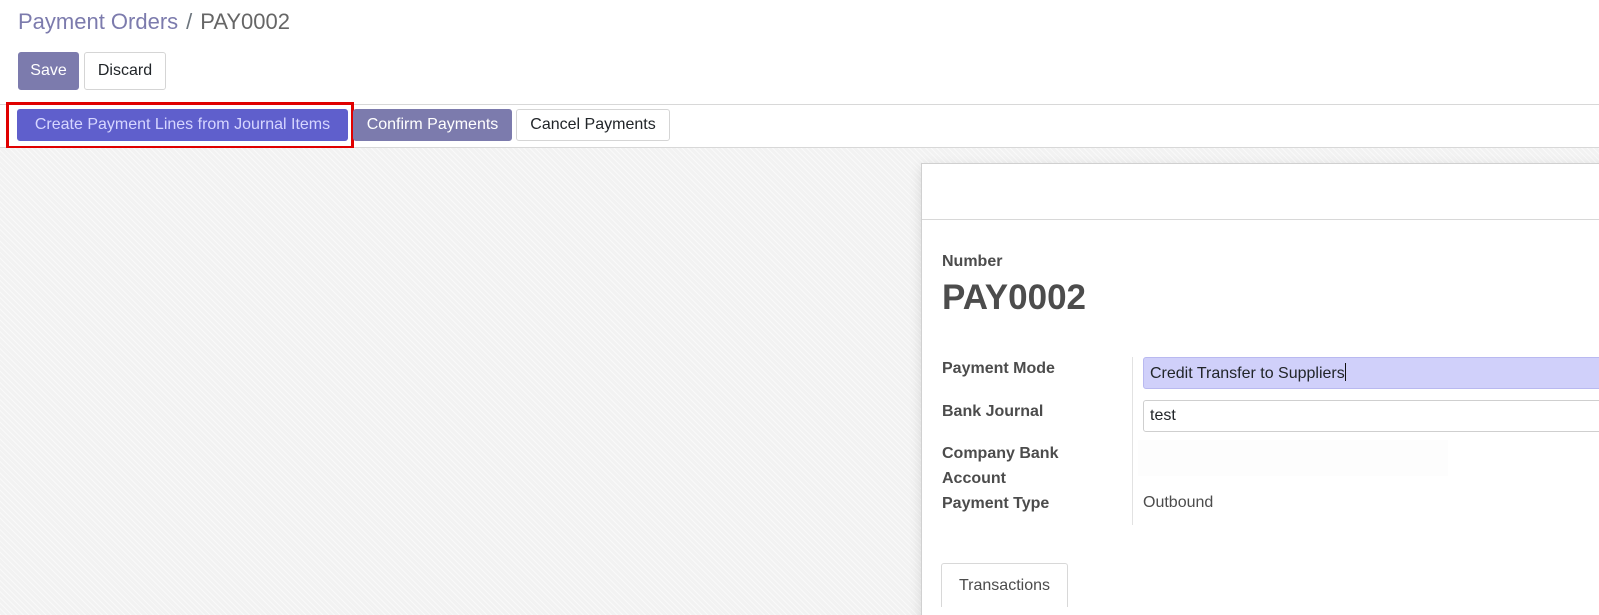 Image resolution: width=1599 pixels, height=615 pixels. I want to click on field-separator, so click(1132, 441).